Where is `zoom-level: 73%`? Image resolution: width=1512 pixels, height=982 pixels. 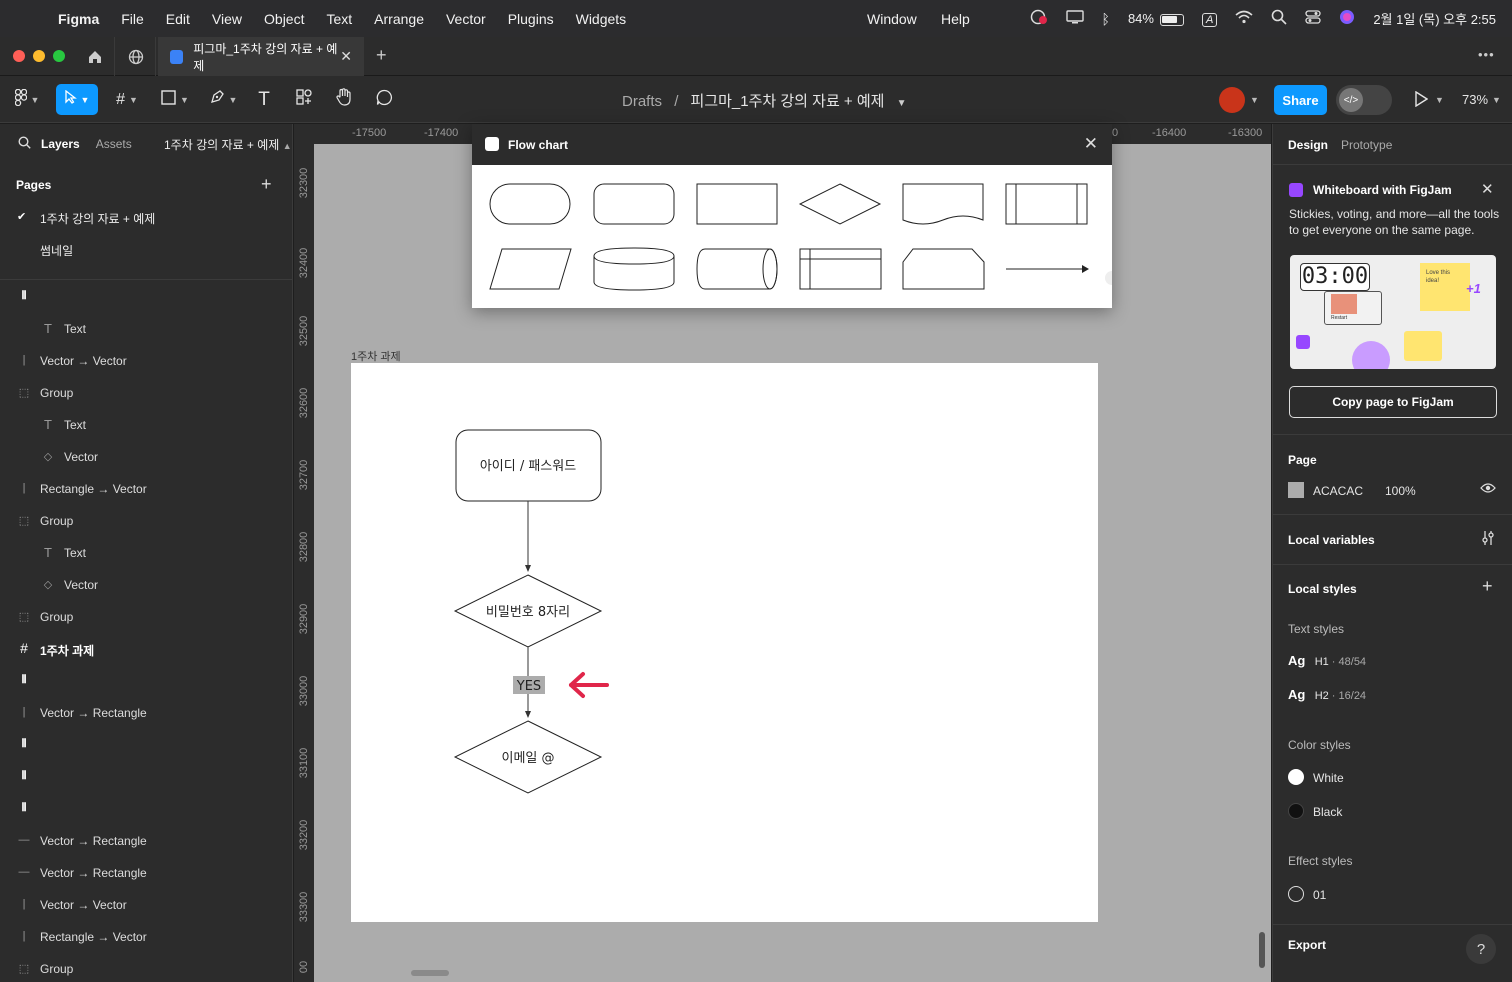 zoom-level: 73% is located at coordinates (1475, 99).